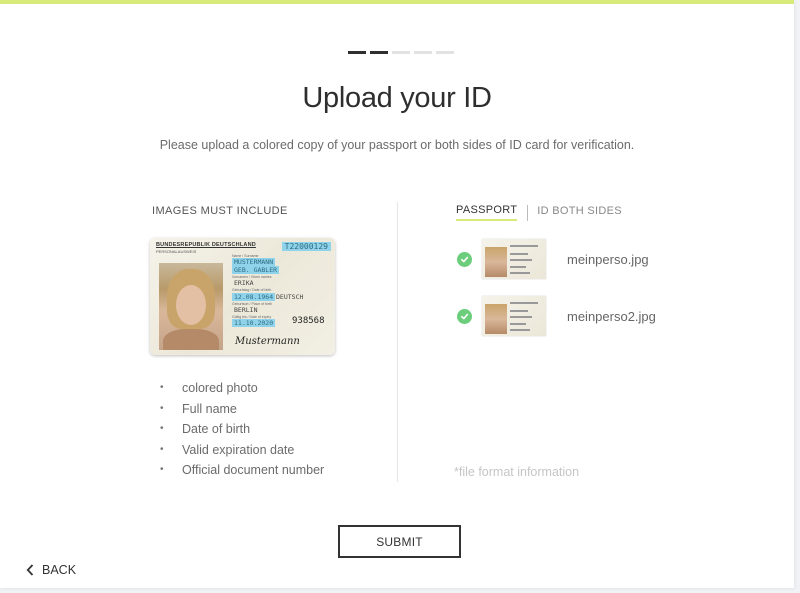  Describe the element at coordinates (516, 472) in the screenshot. I see `file-format-info-link: *file format information` at that location.